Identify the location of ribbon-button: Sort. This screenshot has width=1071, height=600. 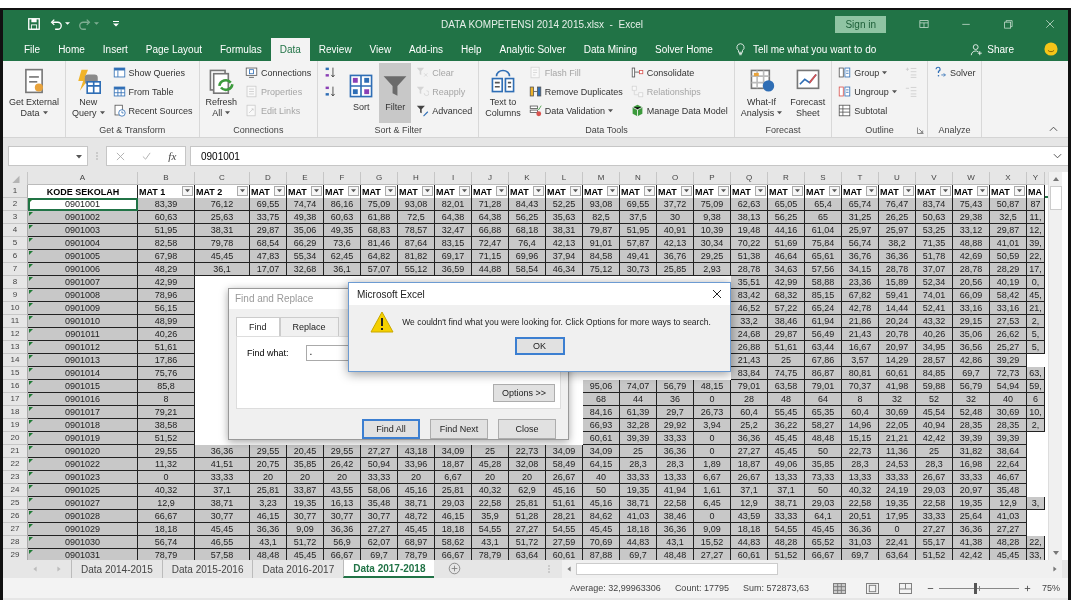
(361, 93).